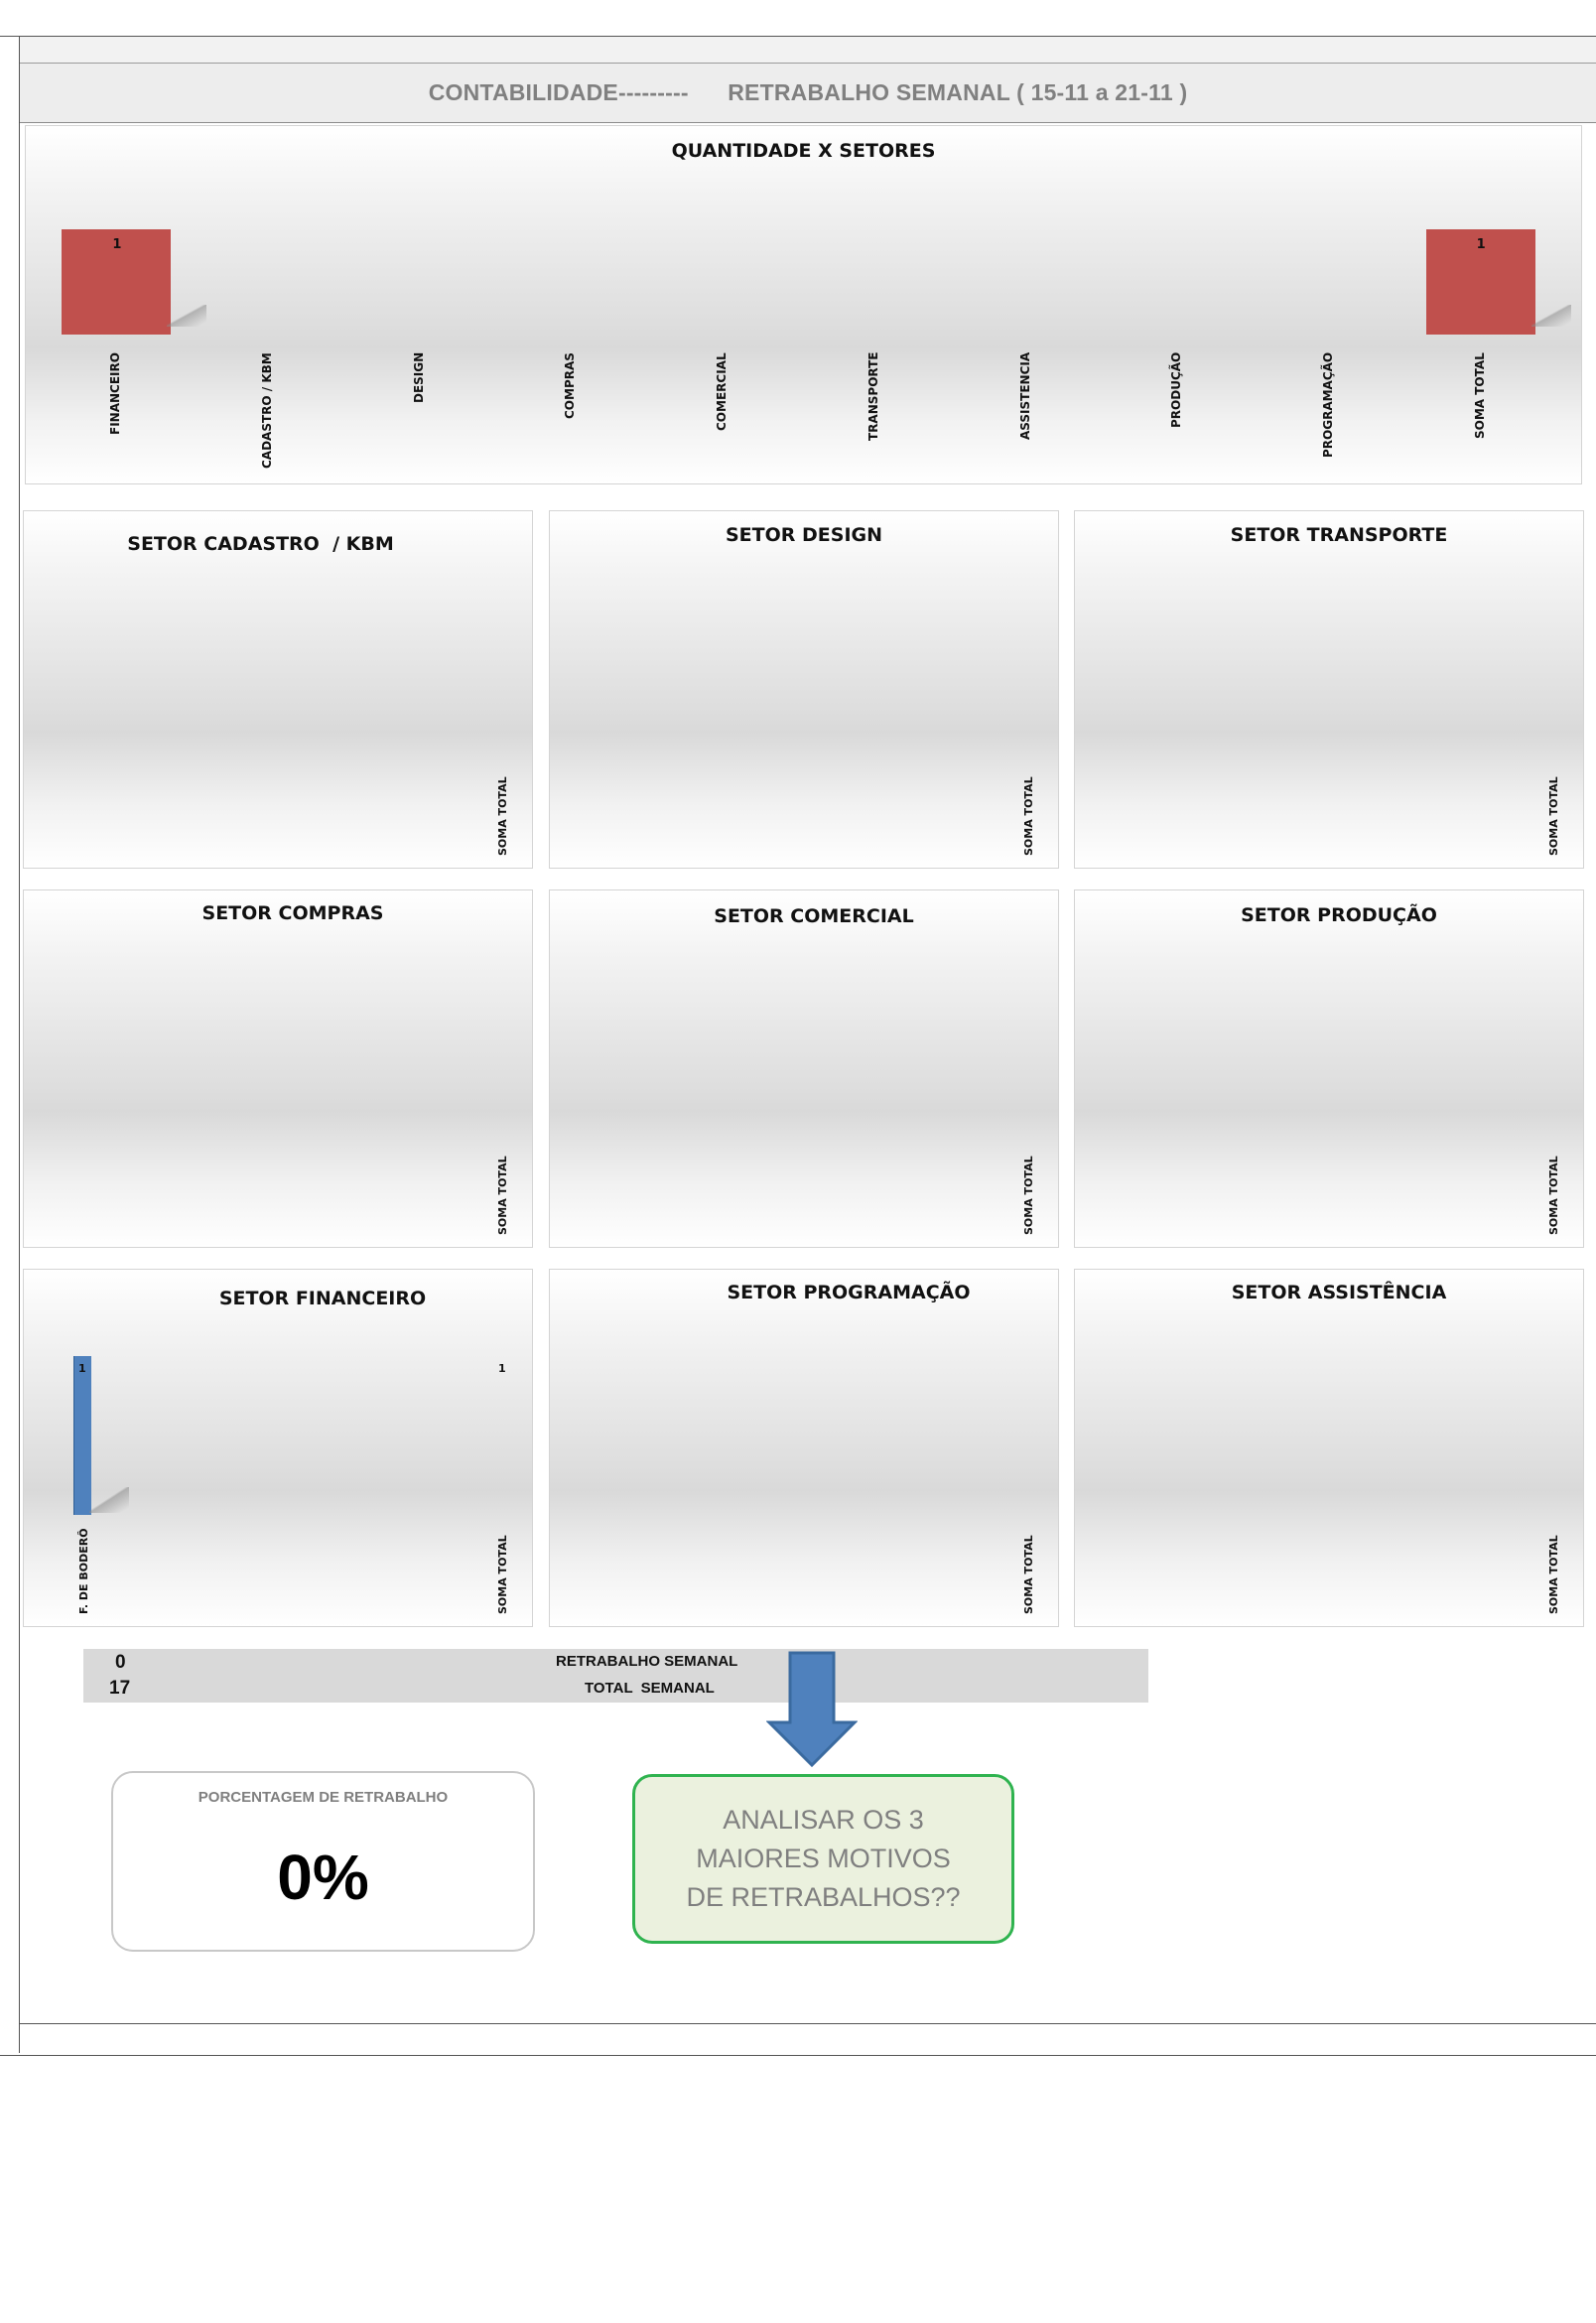 Image resolution: width=1596 pixels, height=2323 pixels. I want to click on retrabalho-label: RETRABALHO SEMANAL, so click(647, 1661).